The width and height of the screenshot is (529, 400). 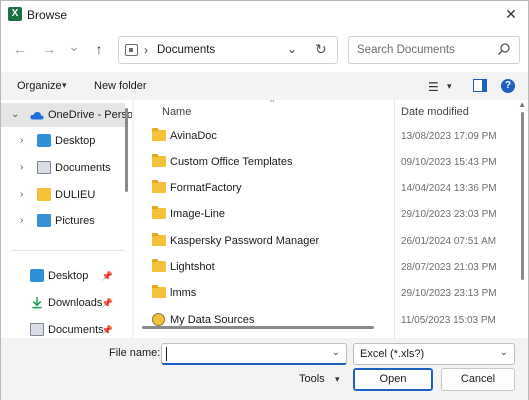 I want to click on file-date: 13/08/2023 17:09 PM, so click(x=449, y=136).